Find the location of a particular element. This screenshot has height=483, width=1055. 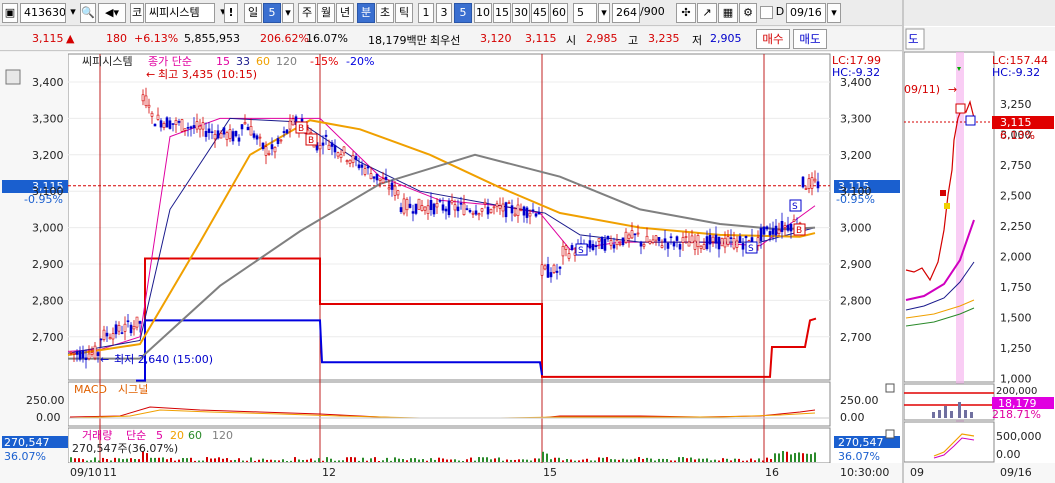

interval-30-button: 30 is located at coordinates (521, 13).